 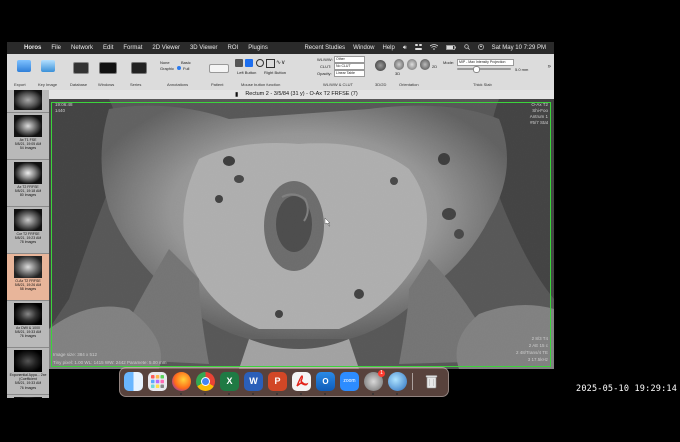 What do you see at coordinates (397, 381) in the screenshot?
I see `horos-icon` at bounding box center [397, 381].